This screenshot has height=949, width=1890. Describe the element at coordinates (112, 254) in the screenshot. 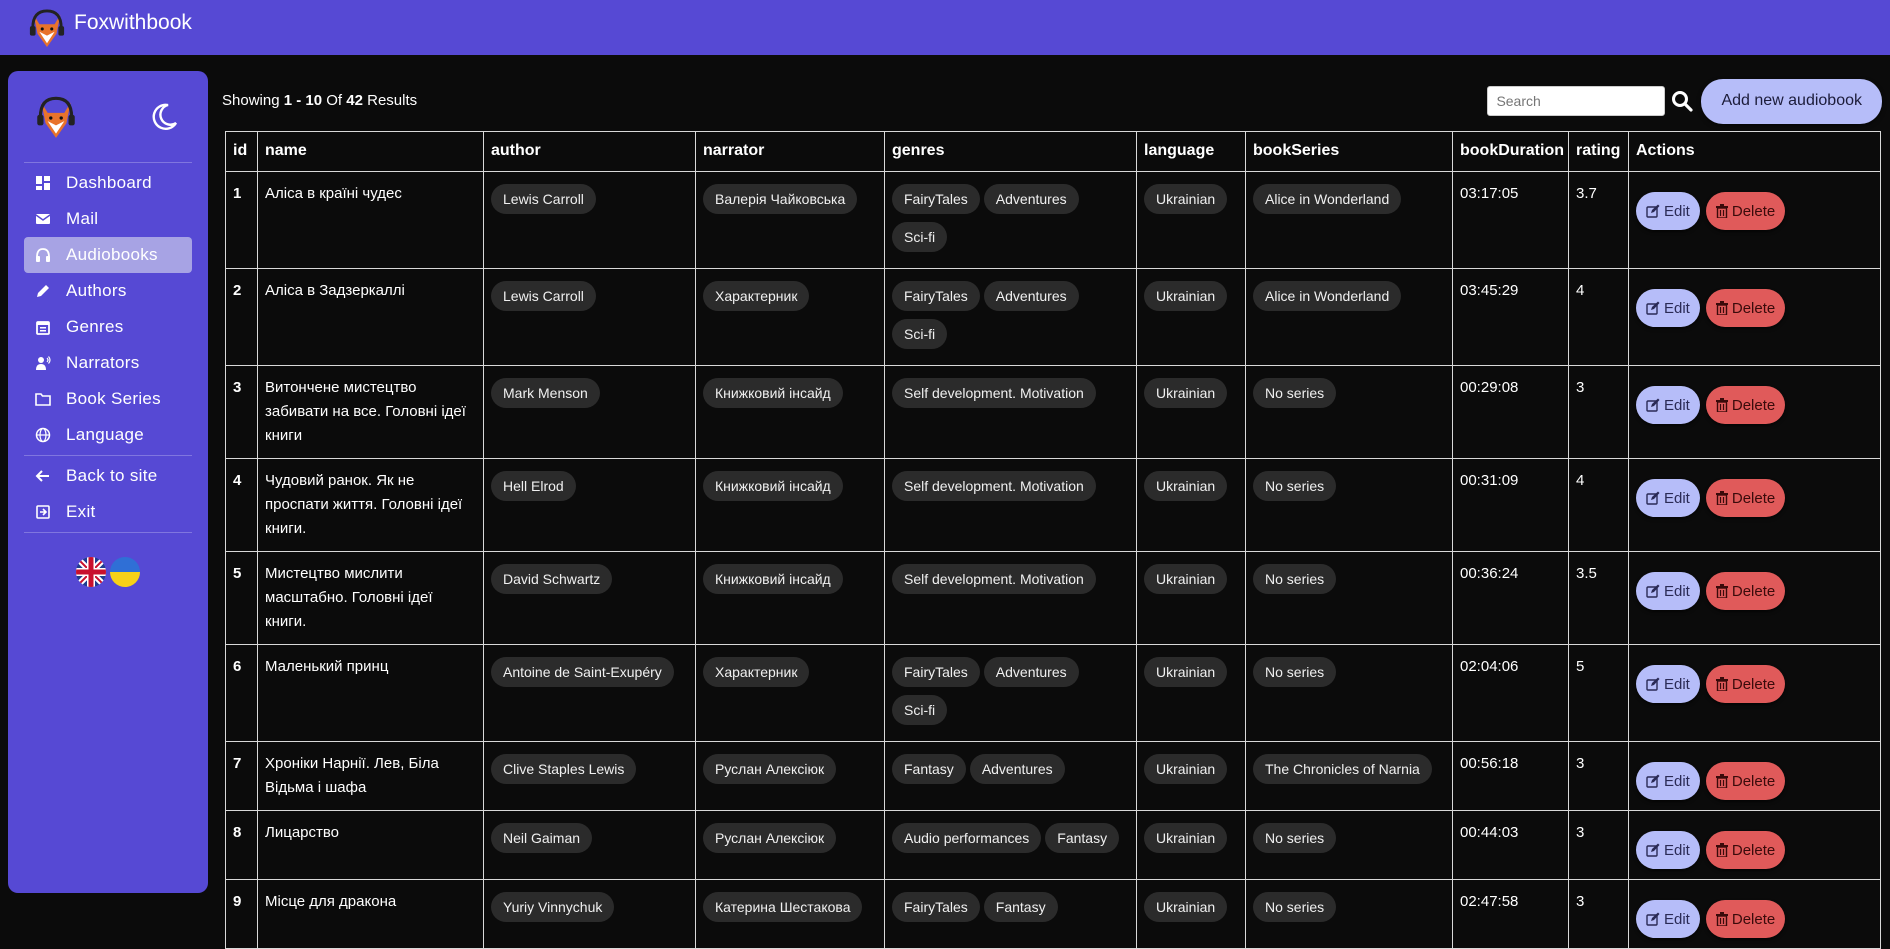

I see `sidebar-item-label: Audiobooks` at that location.